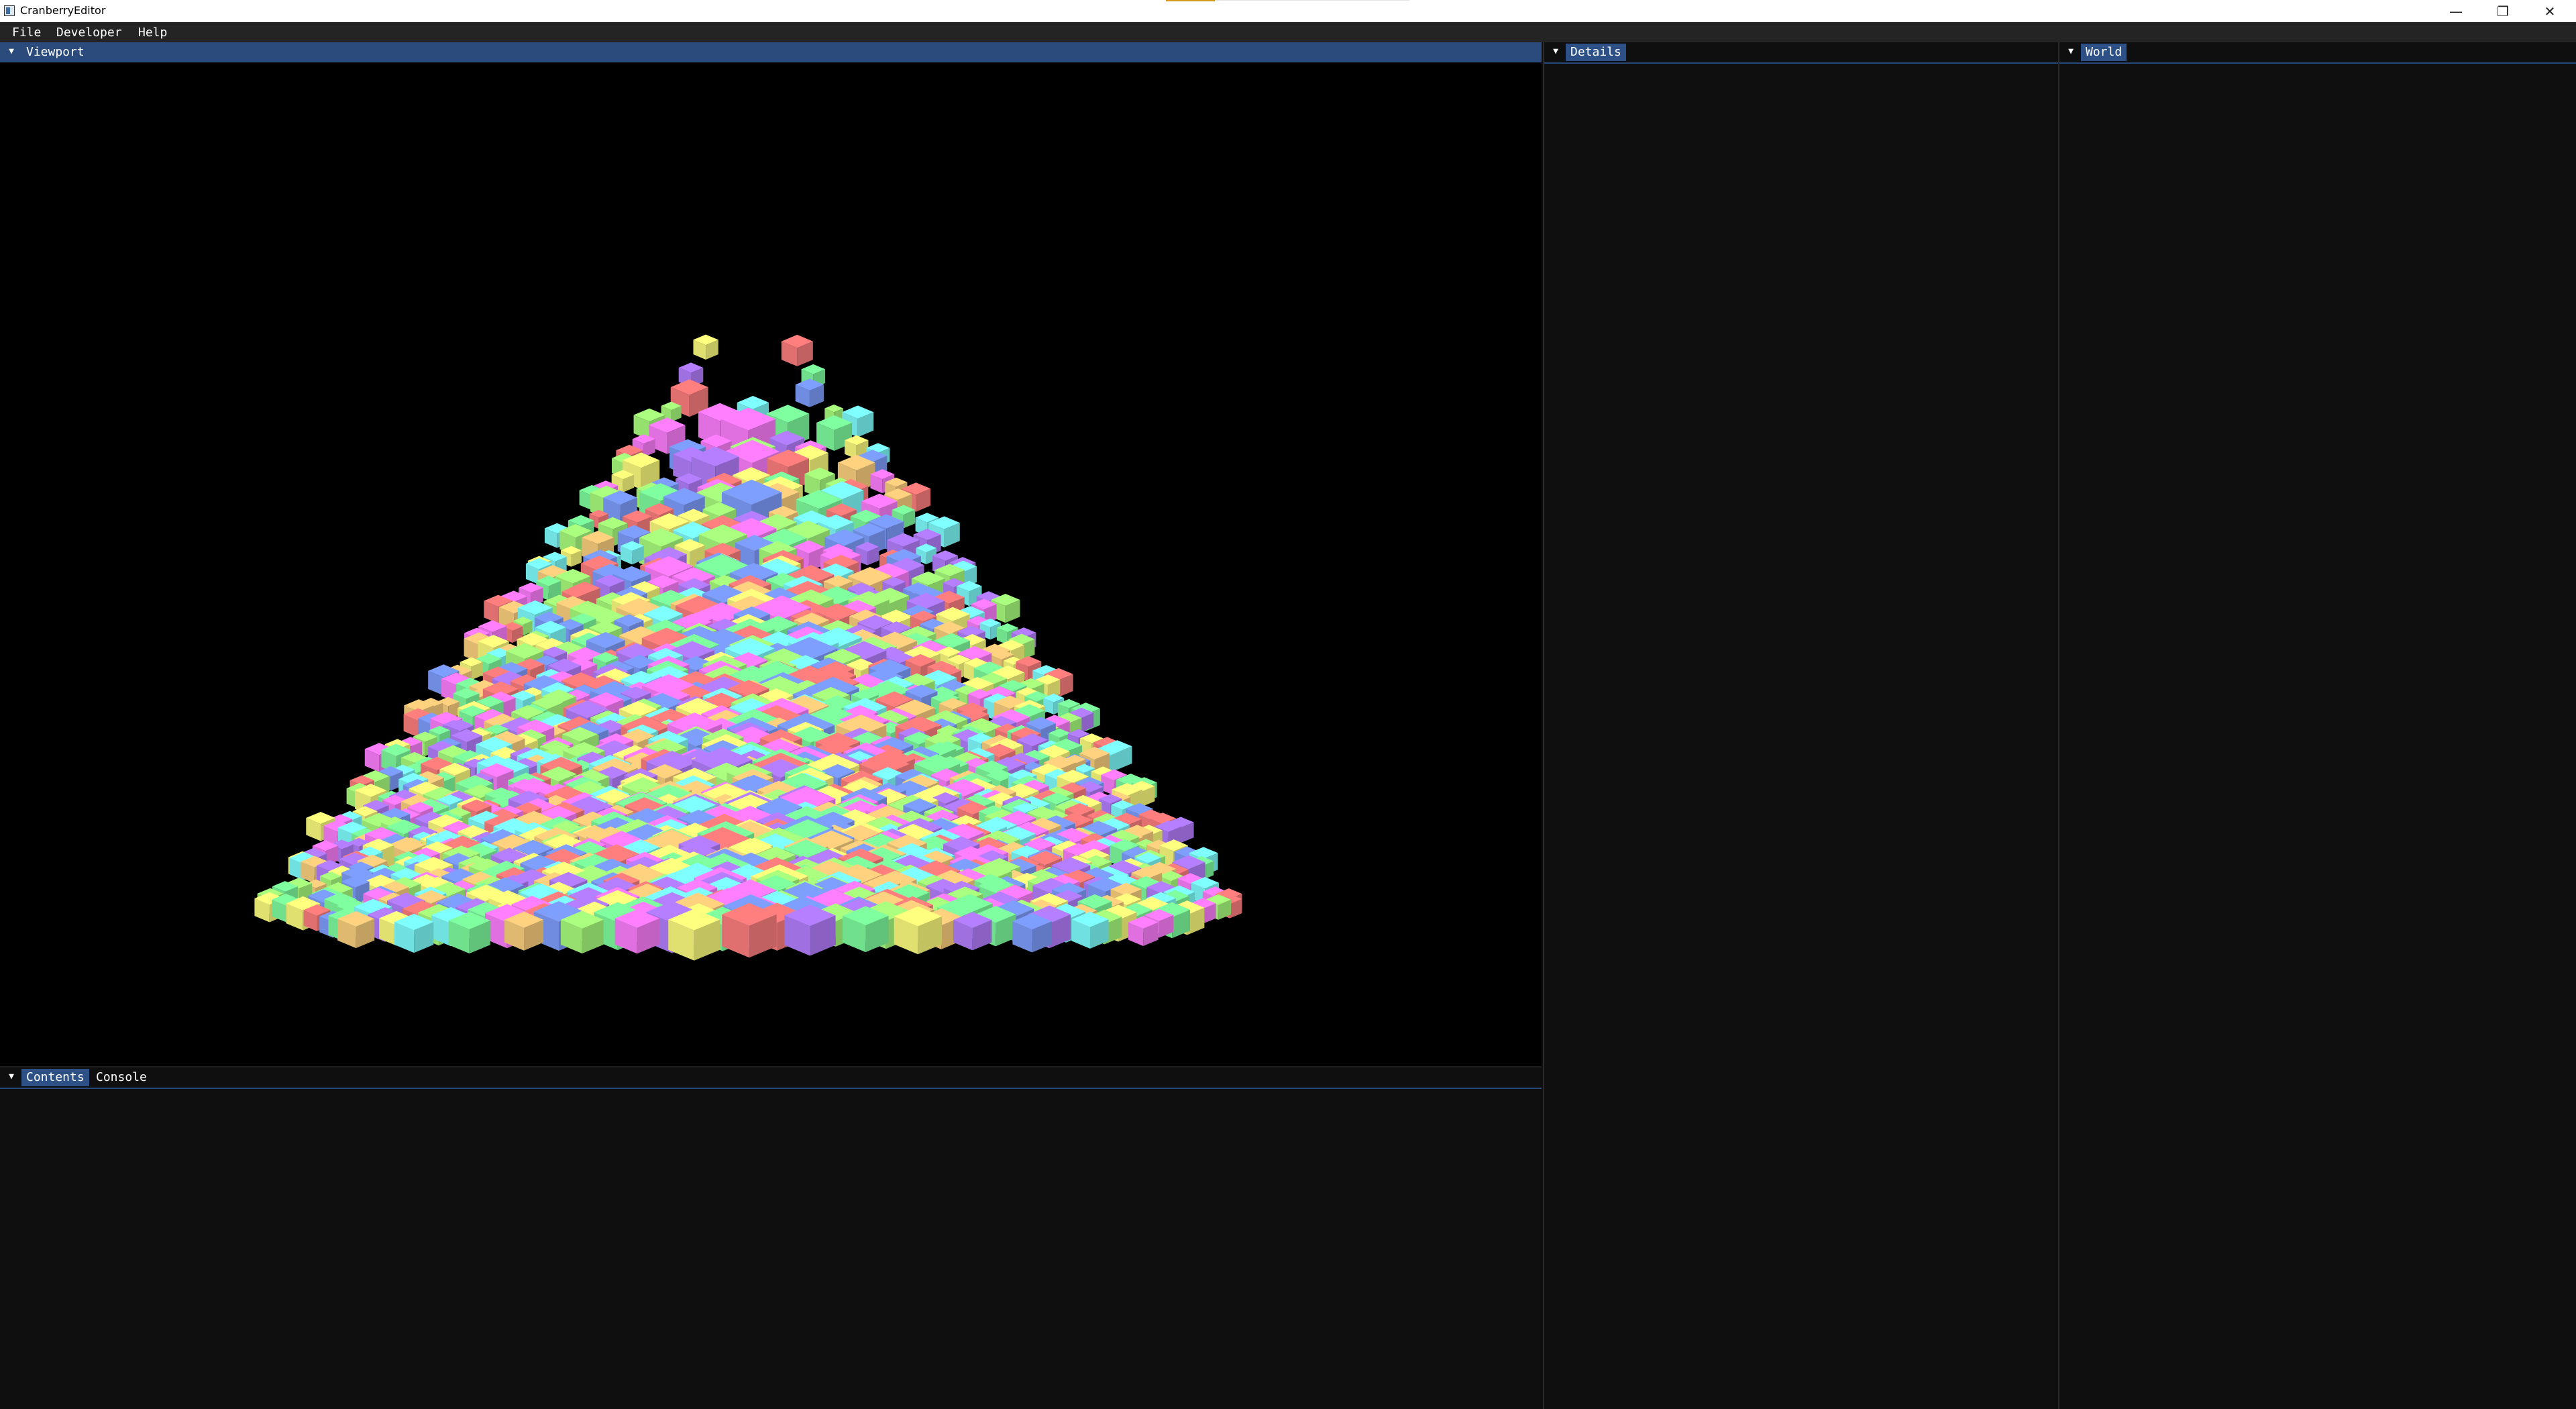 This screenshot has width=2576, height=1409. I want to click on contents-tab-bar: ▼ Contents Console, so click(771, 1078).